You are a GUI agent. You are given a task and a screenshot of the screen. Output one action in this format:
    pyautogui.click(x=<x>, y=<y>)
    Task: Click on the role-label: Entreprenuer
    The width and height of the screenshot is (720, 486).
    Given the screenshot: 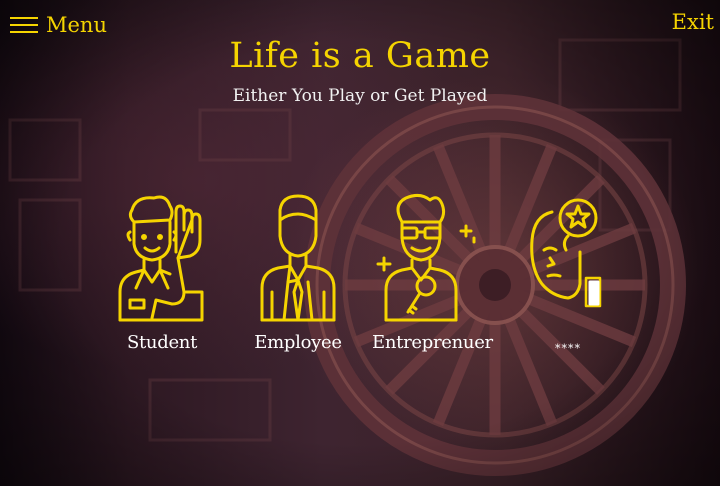 What is the action you would take?
    pyautogui.click(x=432, y=342)
    